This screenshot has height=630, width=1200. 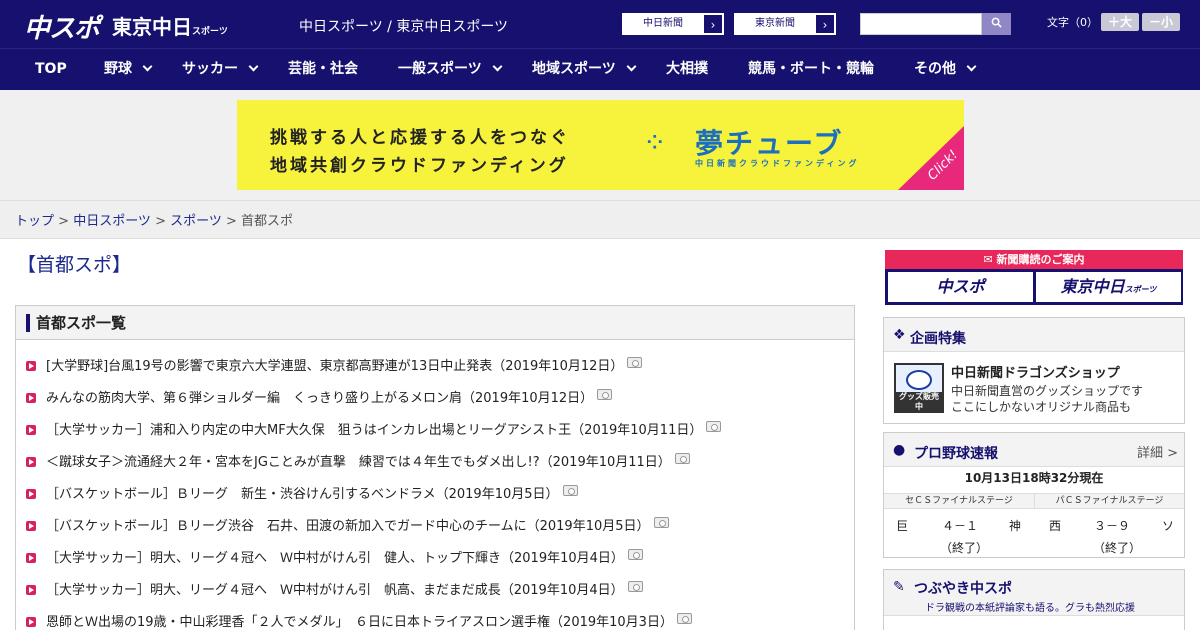 What do you see at coordinates (1040, 259) in the screenshot?
I see `subscription-heading-text: 新聞購読のご案内` at bounding box center [1040, 259].